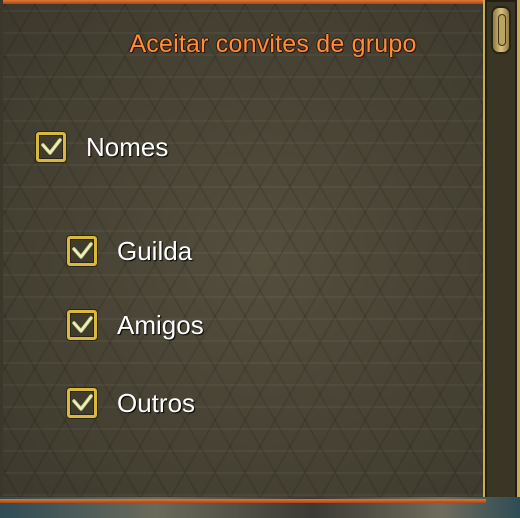  I want to click on guilda-checkbox, so click(82, 251).